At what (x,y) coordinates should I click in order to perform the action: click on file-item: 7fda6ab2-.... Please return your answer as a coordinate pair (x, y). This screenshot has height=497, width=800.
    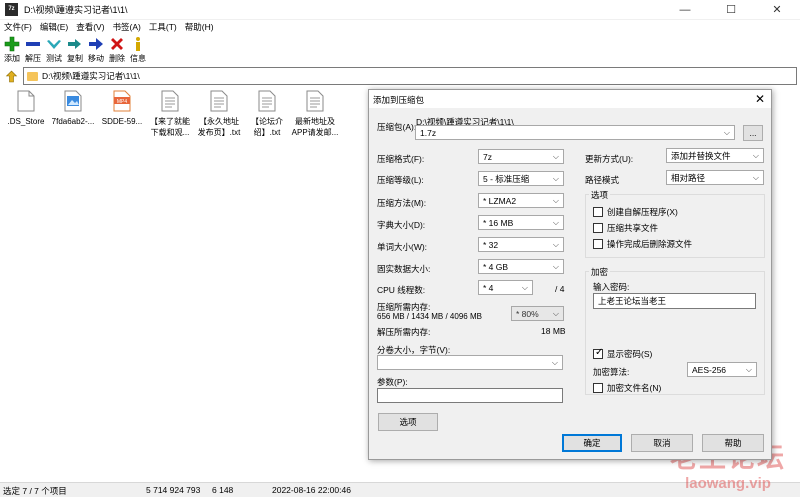
    Looking at the image, I should click on (73, 107).